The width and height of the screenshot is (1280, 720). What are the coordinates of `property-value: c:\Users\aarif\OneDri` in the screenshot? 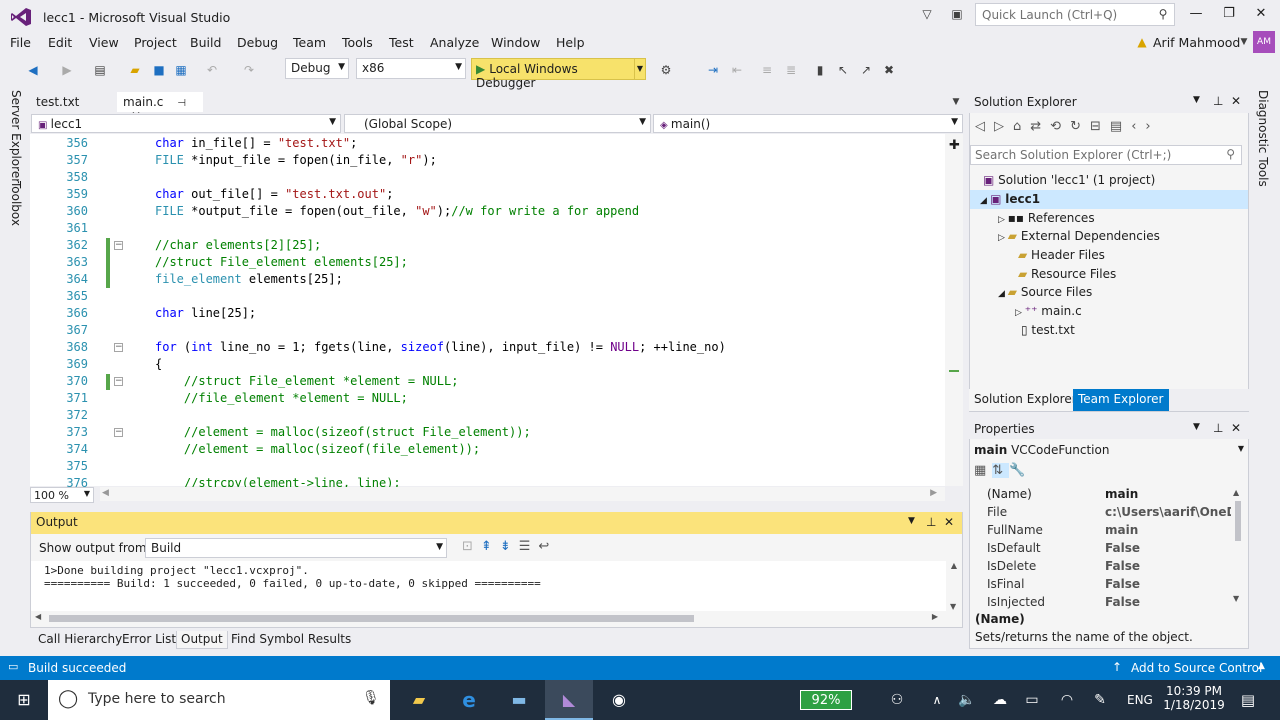 It's located at (1168, 512).